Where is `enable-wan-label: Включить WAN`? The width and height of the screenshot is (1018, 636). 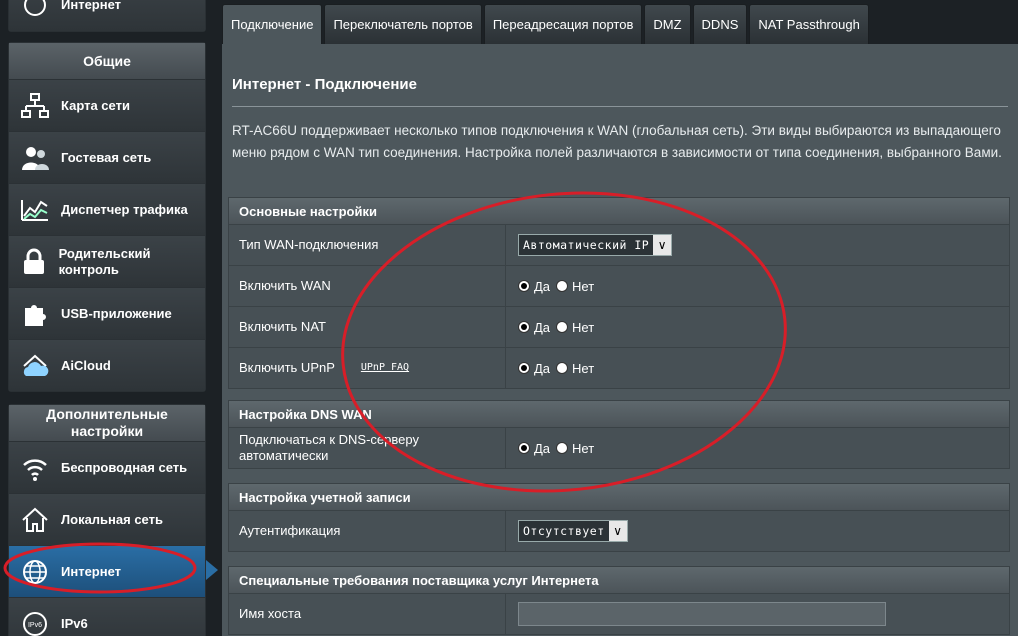 enable-wan-label: Включить WAN is located at coordinates (285, 285).